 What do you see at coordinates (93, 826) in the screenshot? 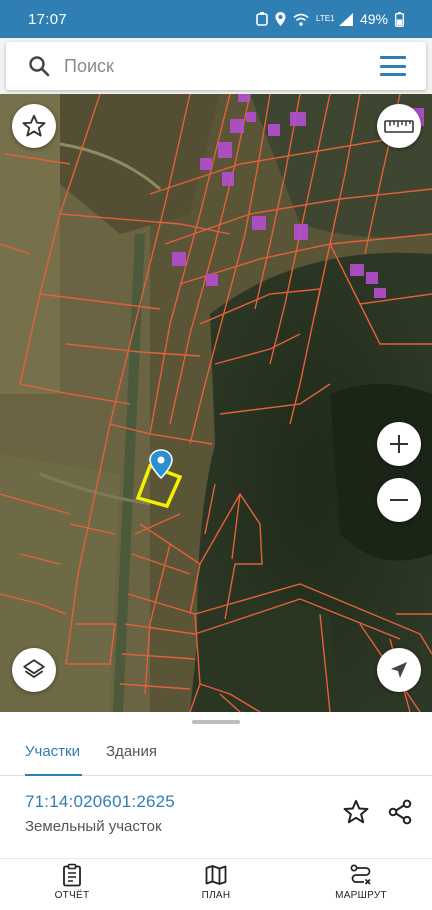
I see `parcel-type: Земельный участок` at bounding box center [93, 826].